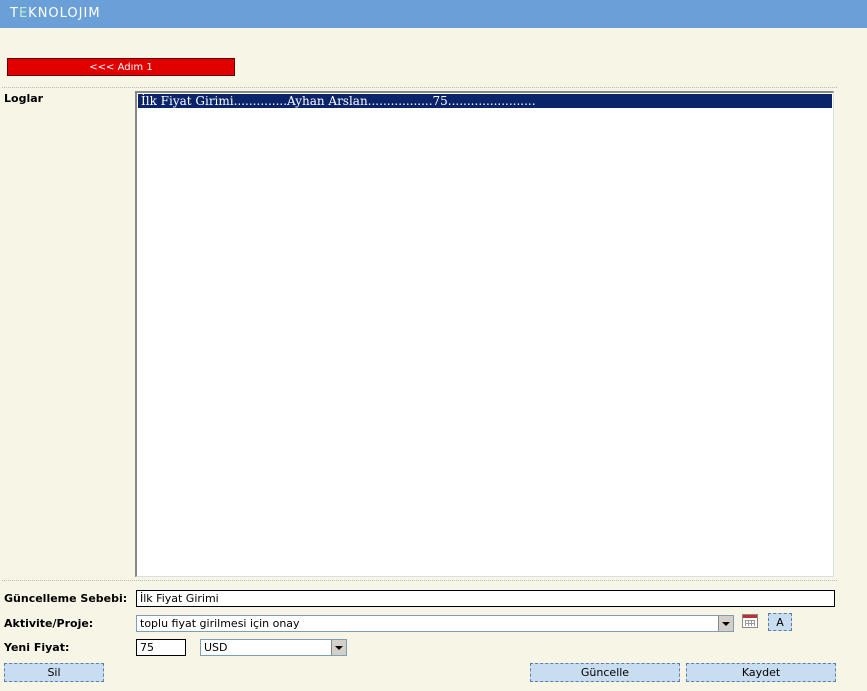 This screenshot has height=691, width=867. I want to click on price-label: Yeni Fiyat:, so click(37, 647).